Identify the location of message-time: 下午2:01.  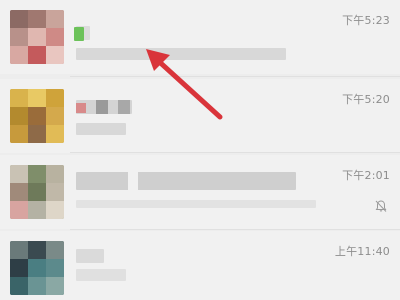
(366, 175).